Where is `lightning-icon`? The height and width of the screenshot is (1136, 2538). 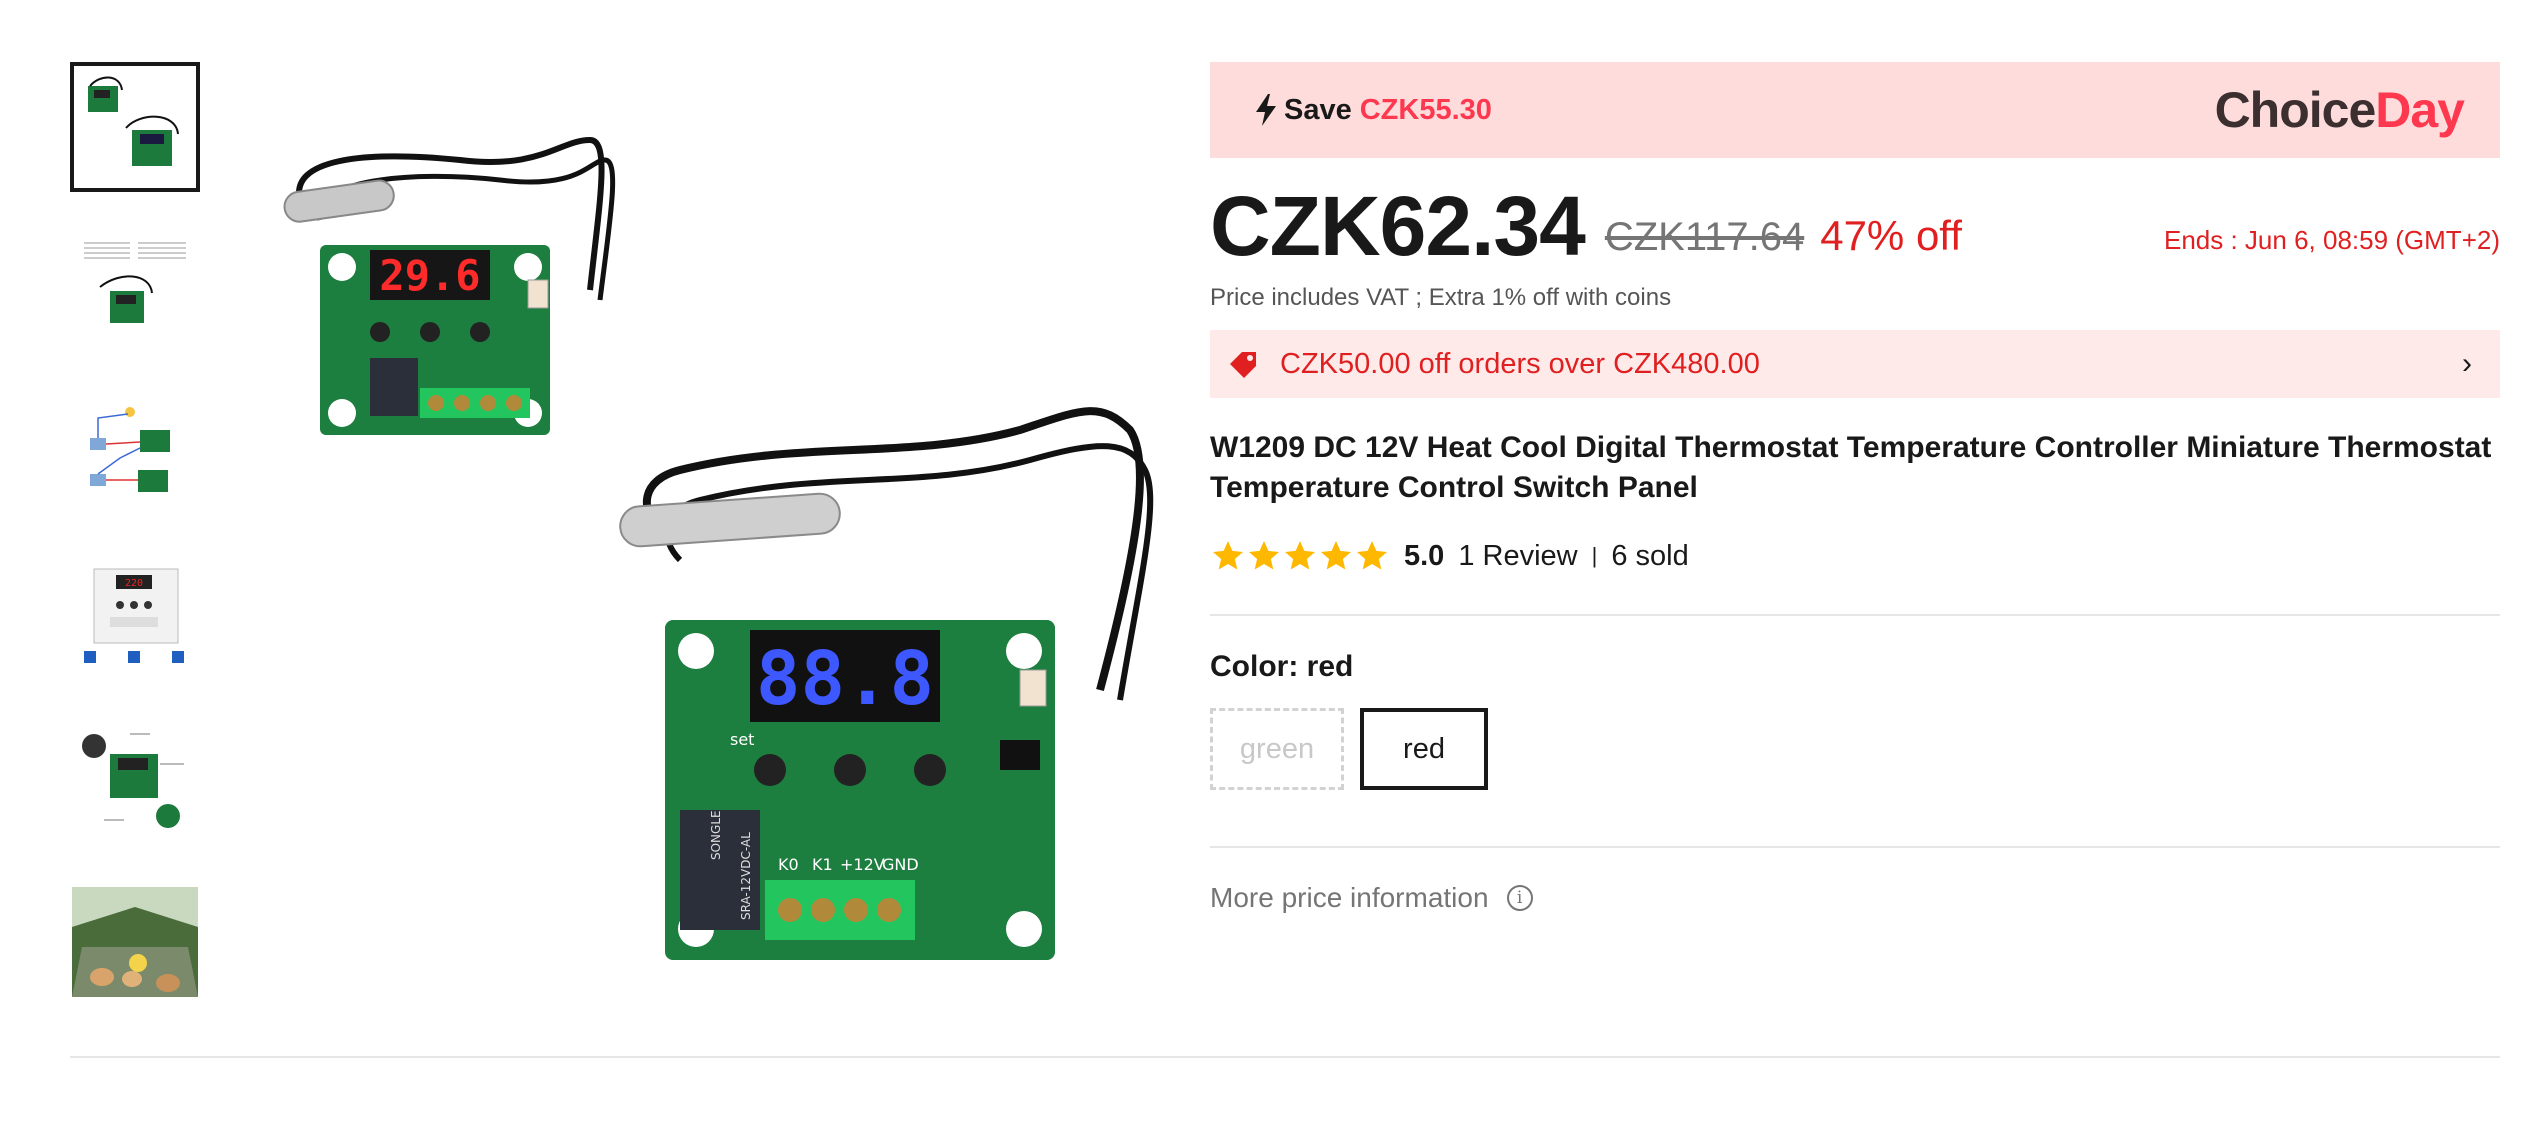
lightning-icon is located at coordinates (1266, 110).